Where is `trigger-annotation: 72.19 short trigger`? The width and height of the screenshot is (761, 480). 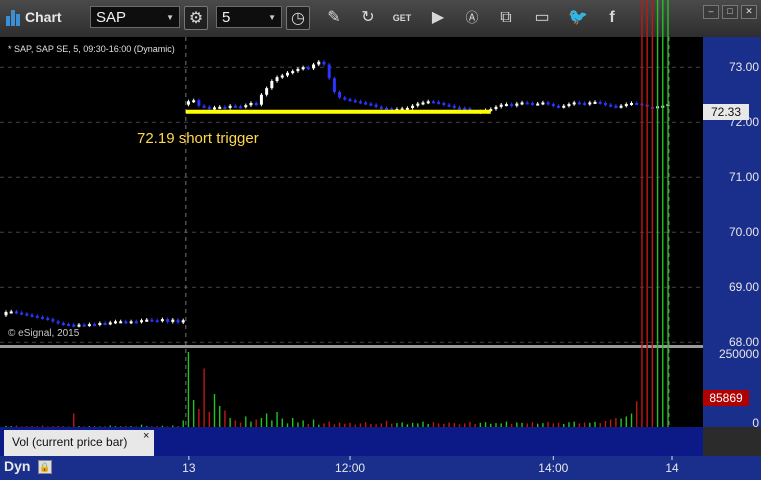
trigger-annotation: 72.19 short trigger is located at coordinates (198, 138).